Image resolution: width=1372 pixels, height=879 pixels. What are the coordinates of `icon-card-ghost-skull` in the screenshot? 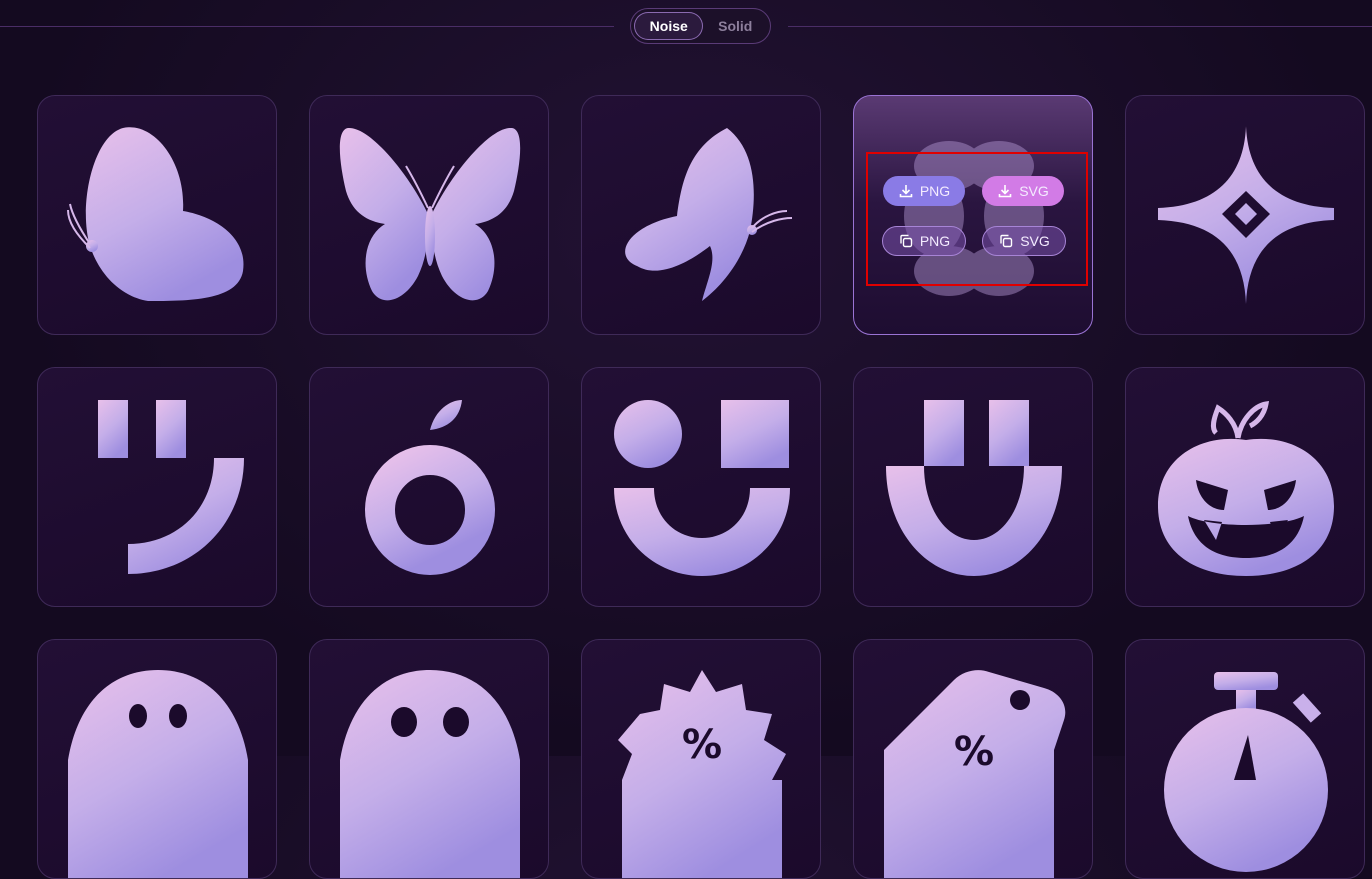 It's located at (429, 759).